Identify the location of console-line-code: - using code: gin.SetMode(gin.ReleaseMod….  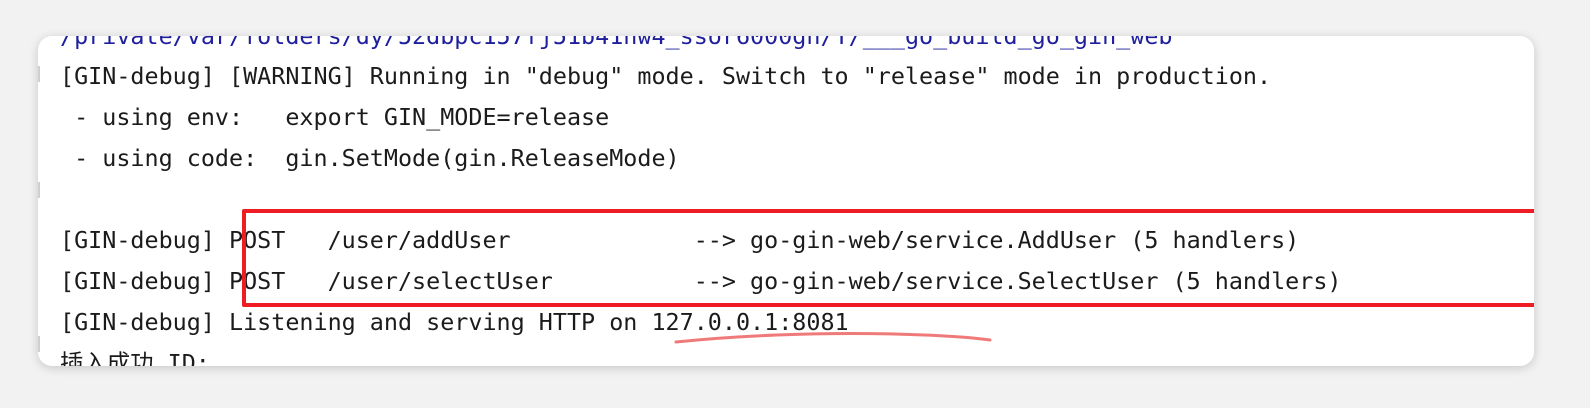
(370, 158).